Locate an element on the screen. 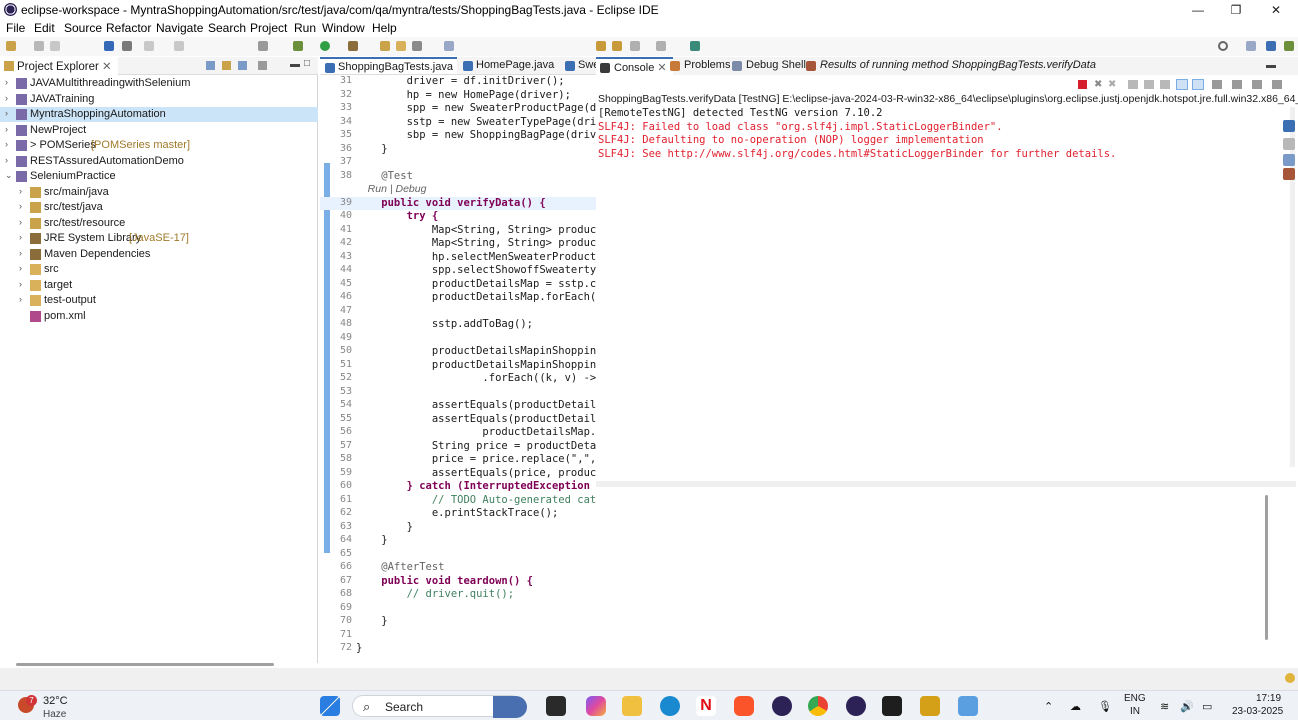 This screenshot has height=720, width=1298. code-line: 31 driver = df.initDriver(); is located at coordinates (458, 82).